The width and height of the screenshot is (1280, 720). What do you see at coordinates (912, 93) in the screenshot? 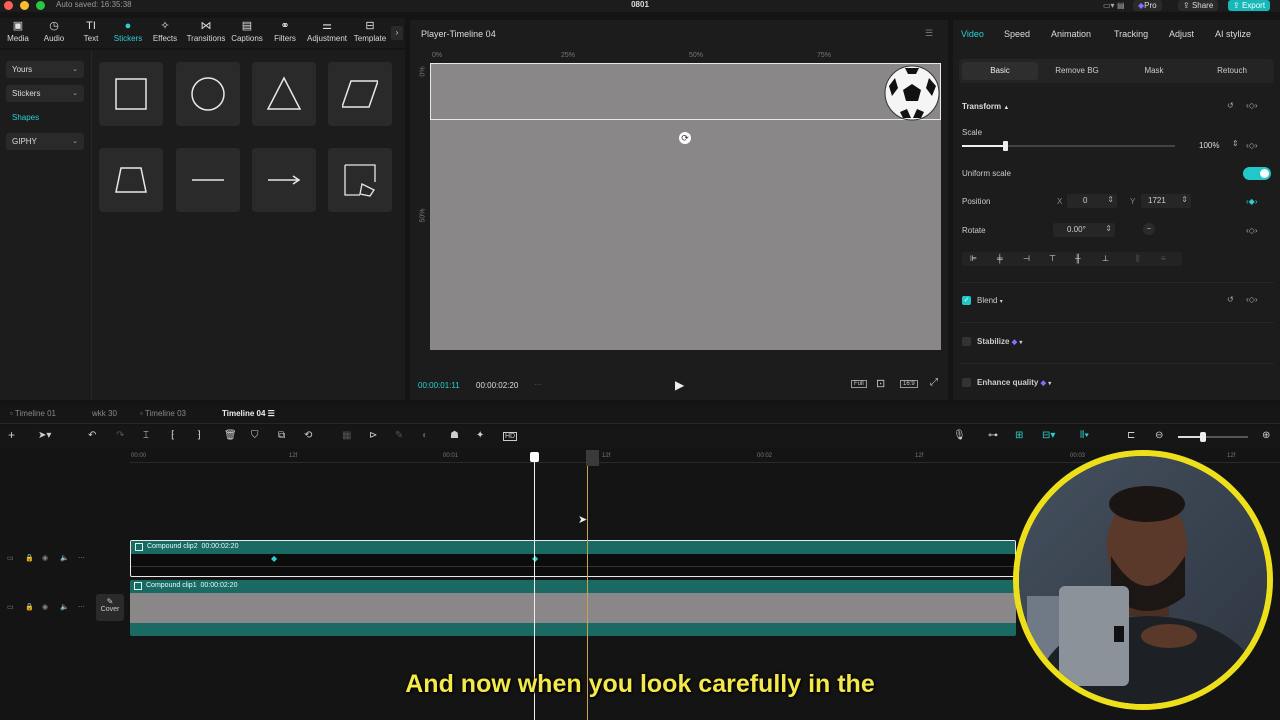
I see `soccer-ball-sticker` at bounding box center [912, 93].